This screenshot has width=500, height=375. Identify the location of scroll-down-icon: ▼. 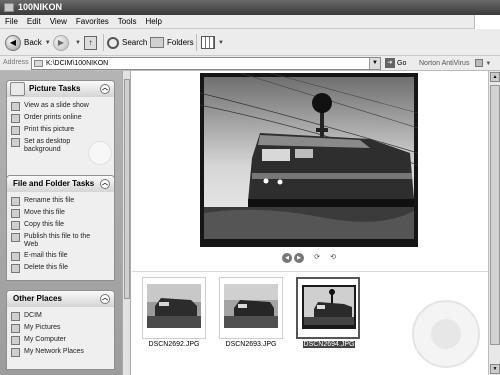
(495, 369).